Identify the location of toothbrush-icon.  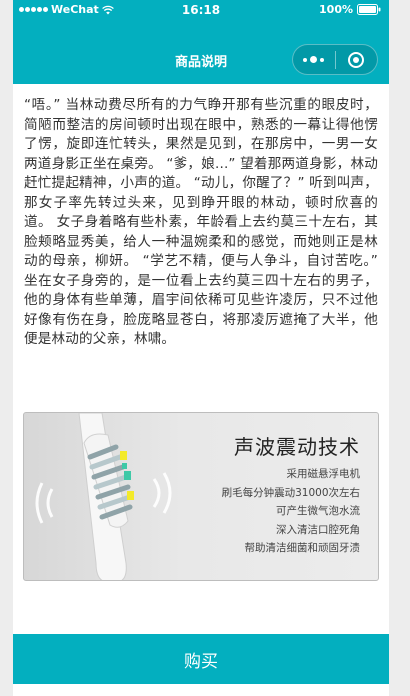
(103, 496).